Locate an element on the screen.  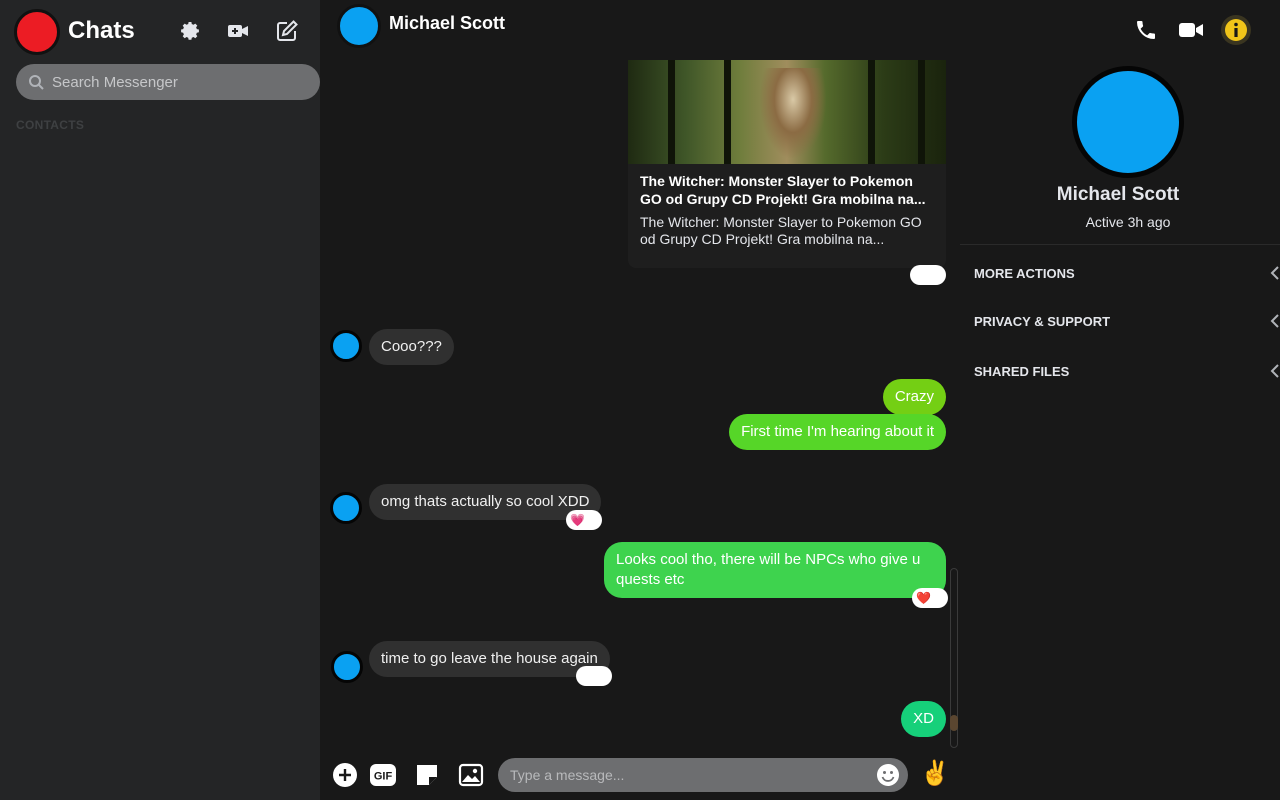
conversation-info-button is located at coordinates (1236, 30).